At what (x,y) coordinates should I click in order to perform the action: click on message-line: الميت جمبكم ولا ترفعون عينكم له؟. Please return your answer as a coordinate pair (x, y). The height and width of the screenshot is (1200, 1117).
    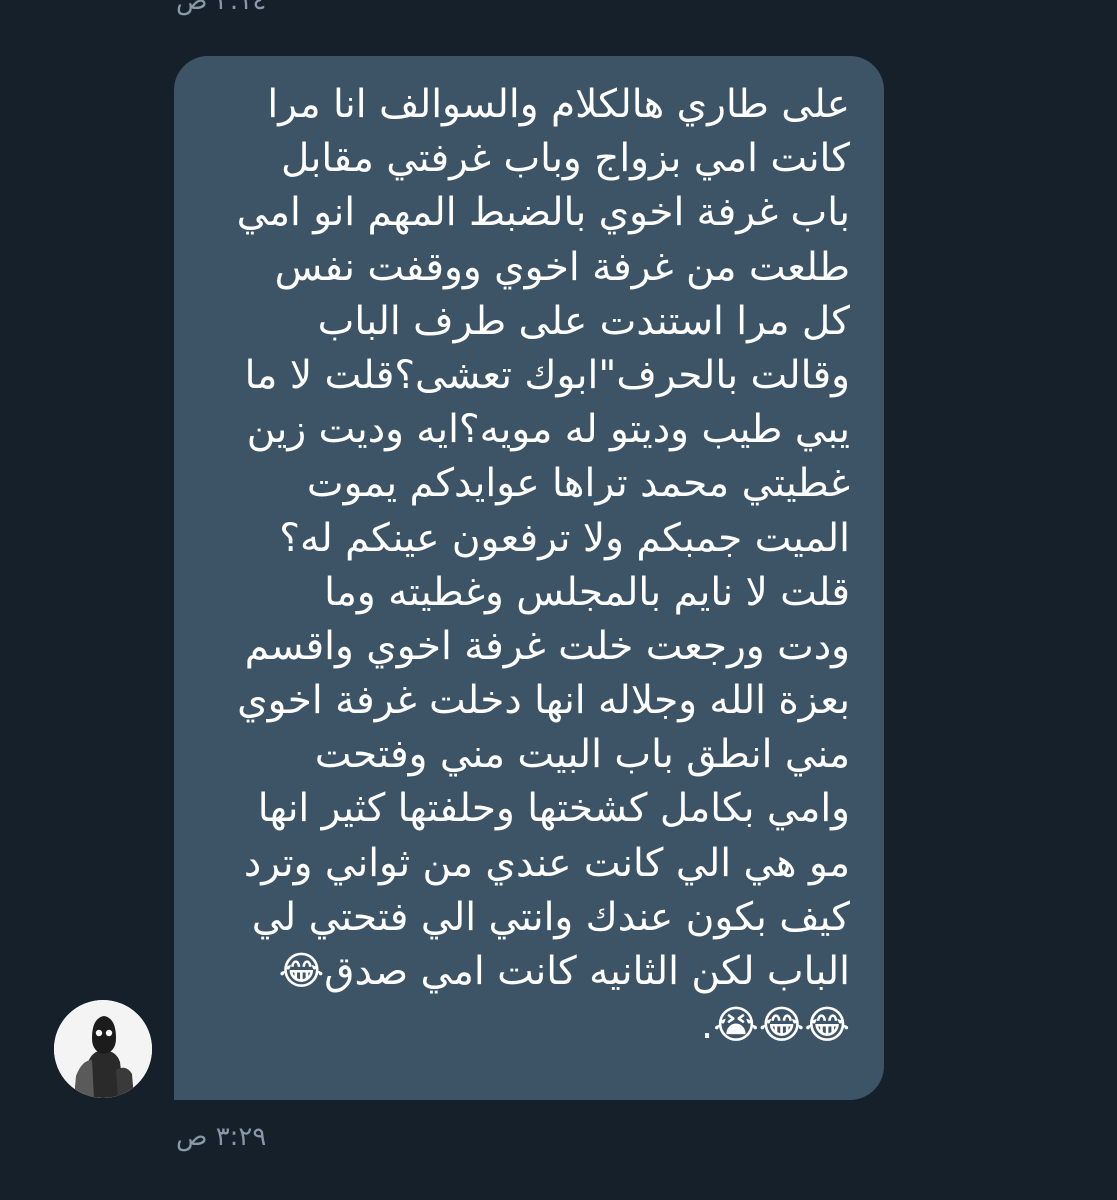
    Looking at the image, I should click on (564, 538).